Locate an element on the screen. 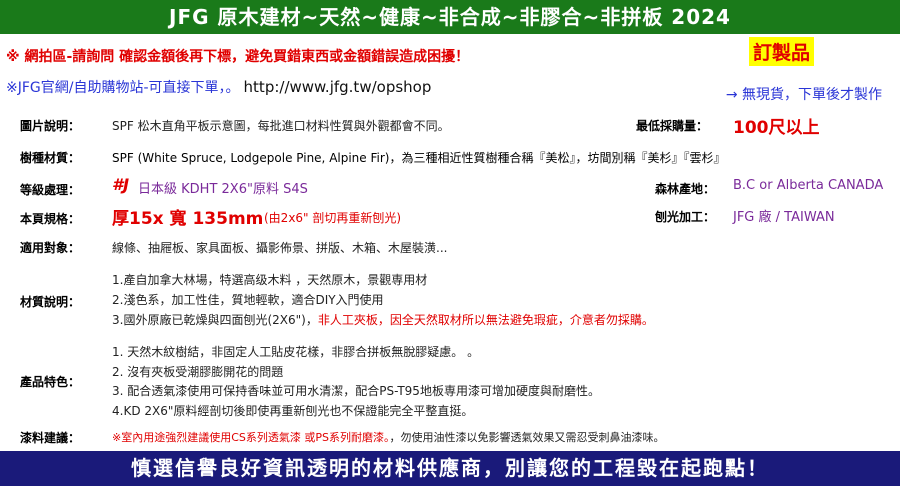  size-note: (由2x6" 剖切再重新刨光) is located at coordinates (333, 218).